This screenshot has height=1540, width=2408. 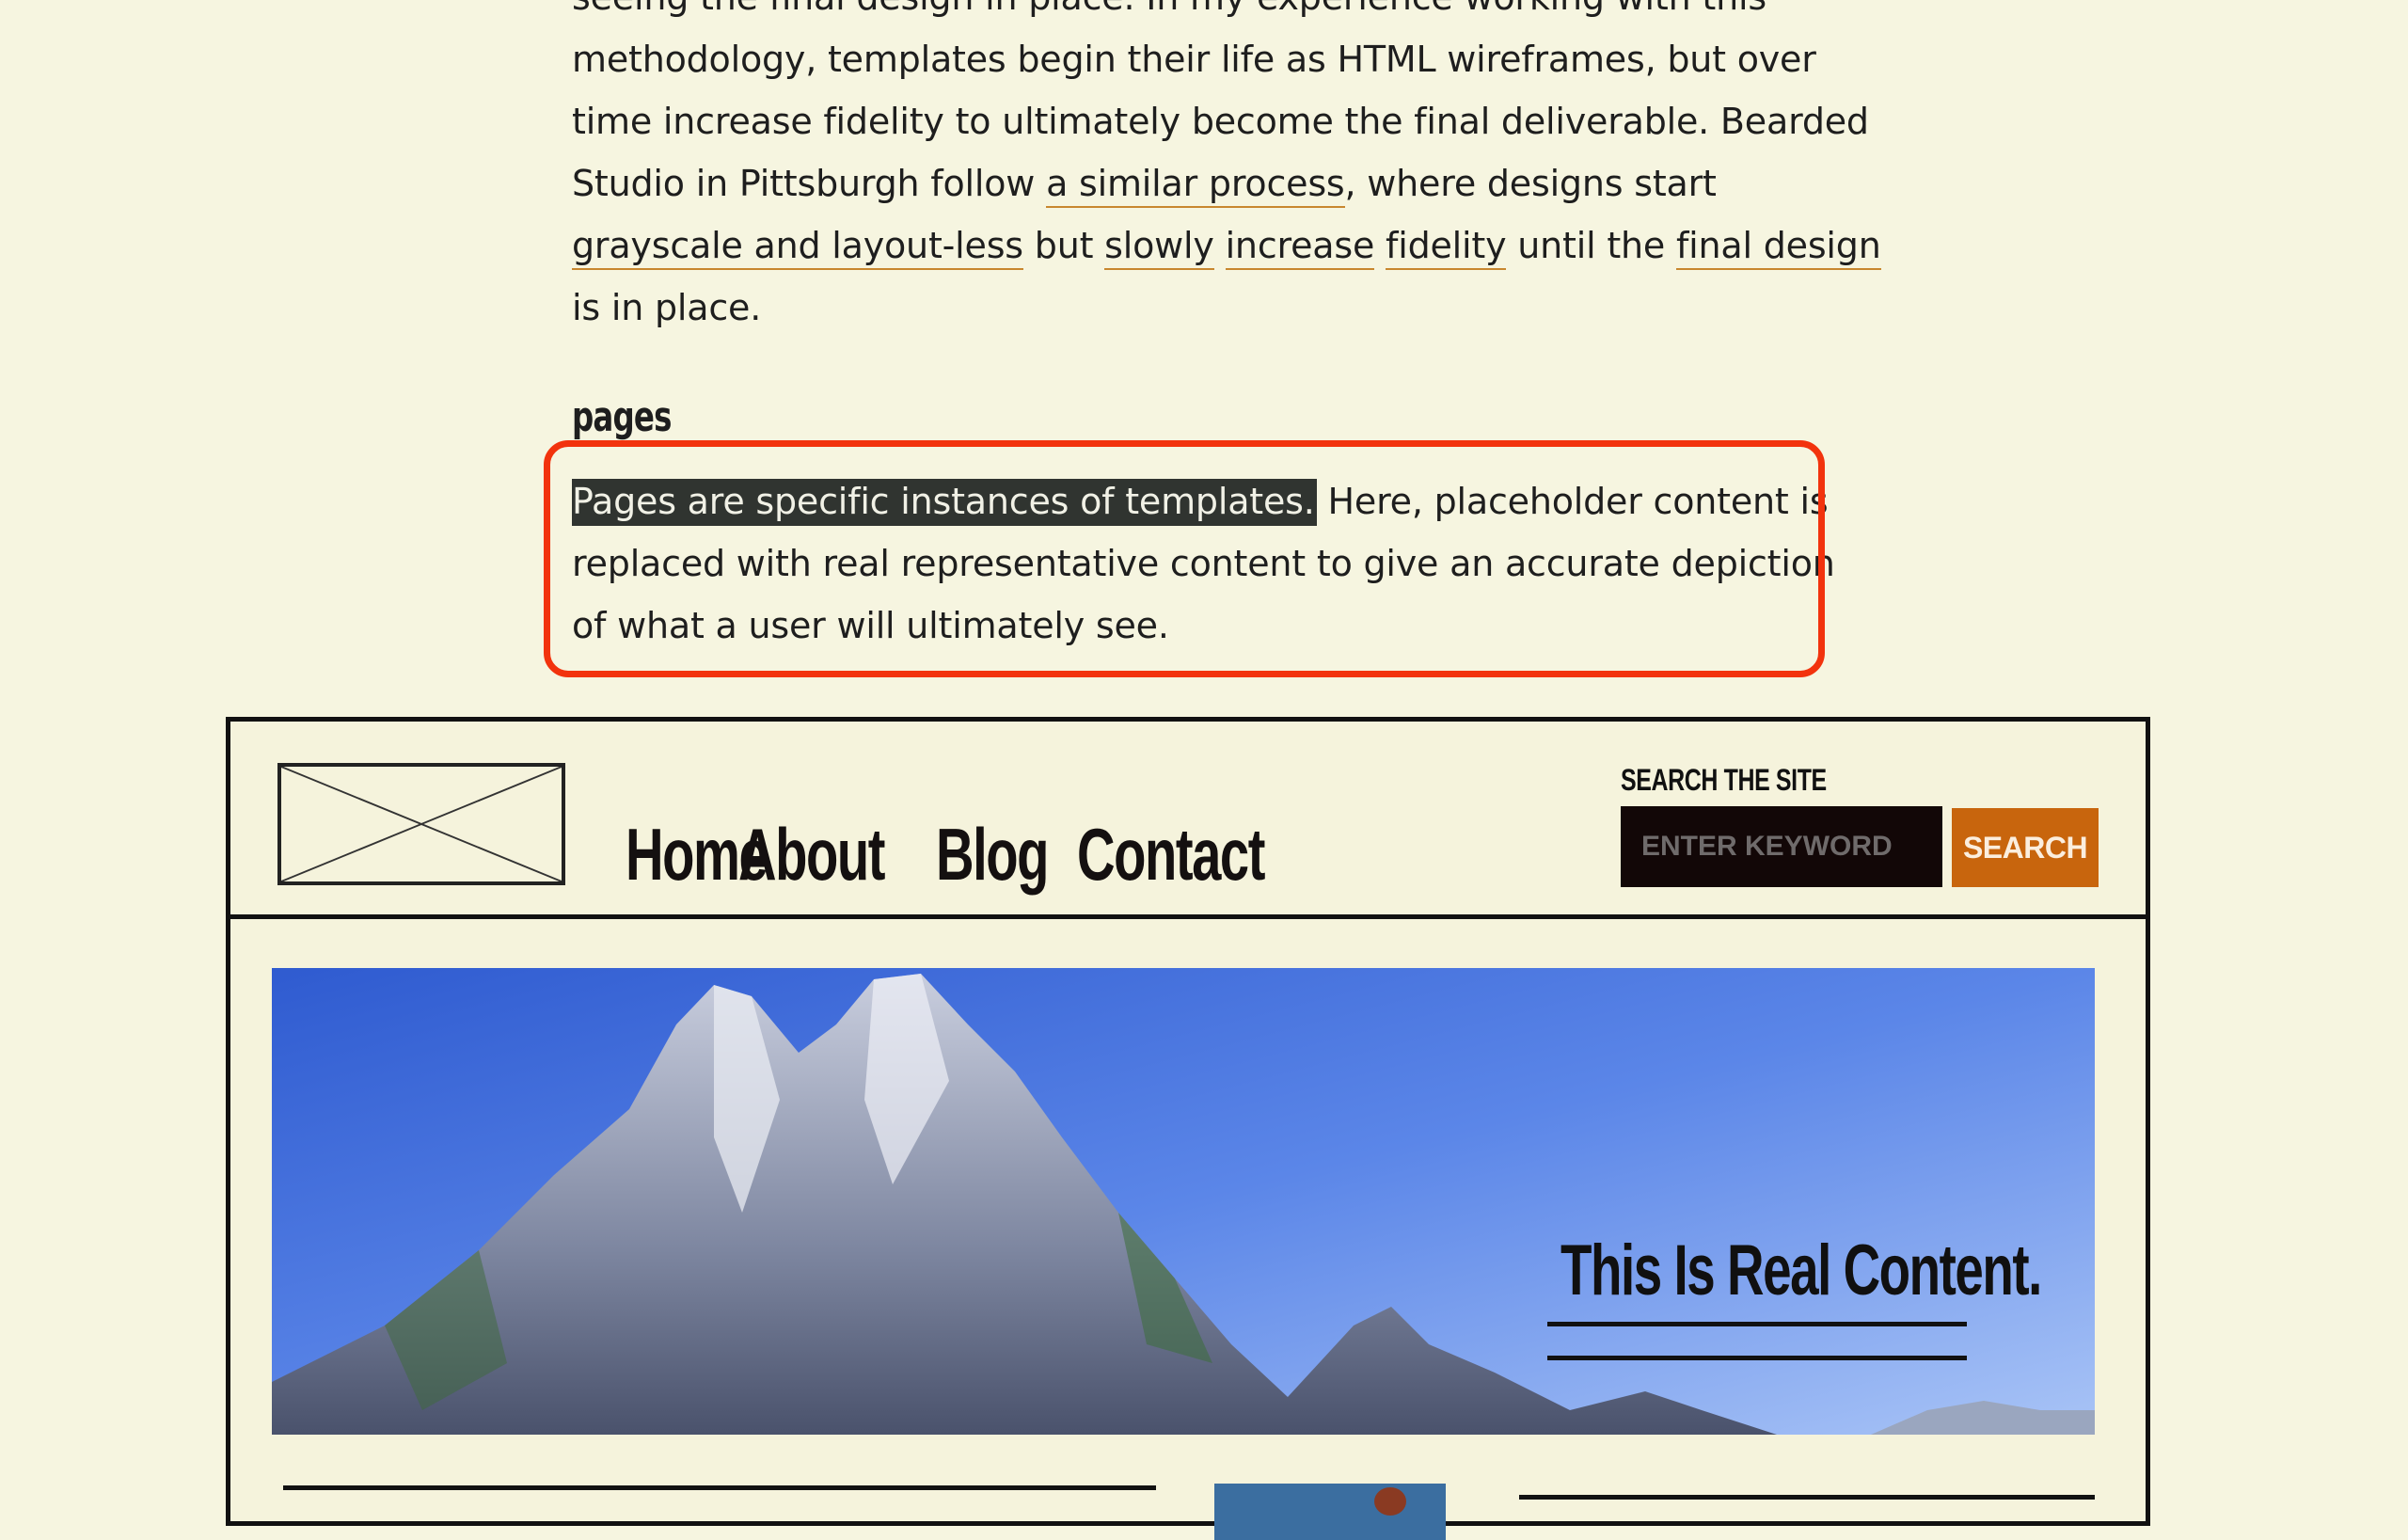 What do you see at coordinates (1390, 1501) in the screenshot?
I see `thumbnail-figure` at bounding box center [1390, 1501].